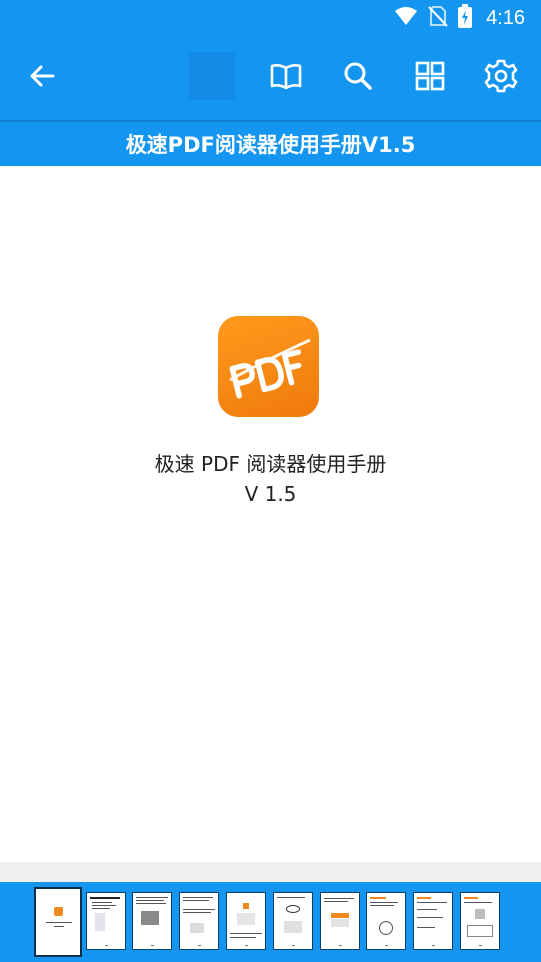 The image size is (541, 962). What do you see at coordinates (268, 366) in the screenshot?
I see `pdf-app-logo` at bounding box center [268, 366].